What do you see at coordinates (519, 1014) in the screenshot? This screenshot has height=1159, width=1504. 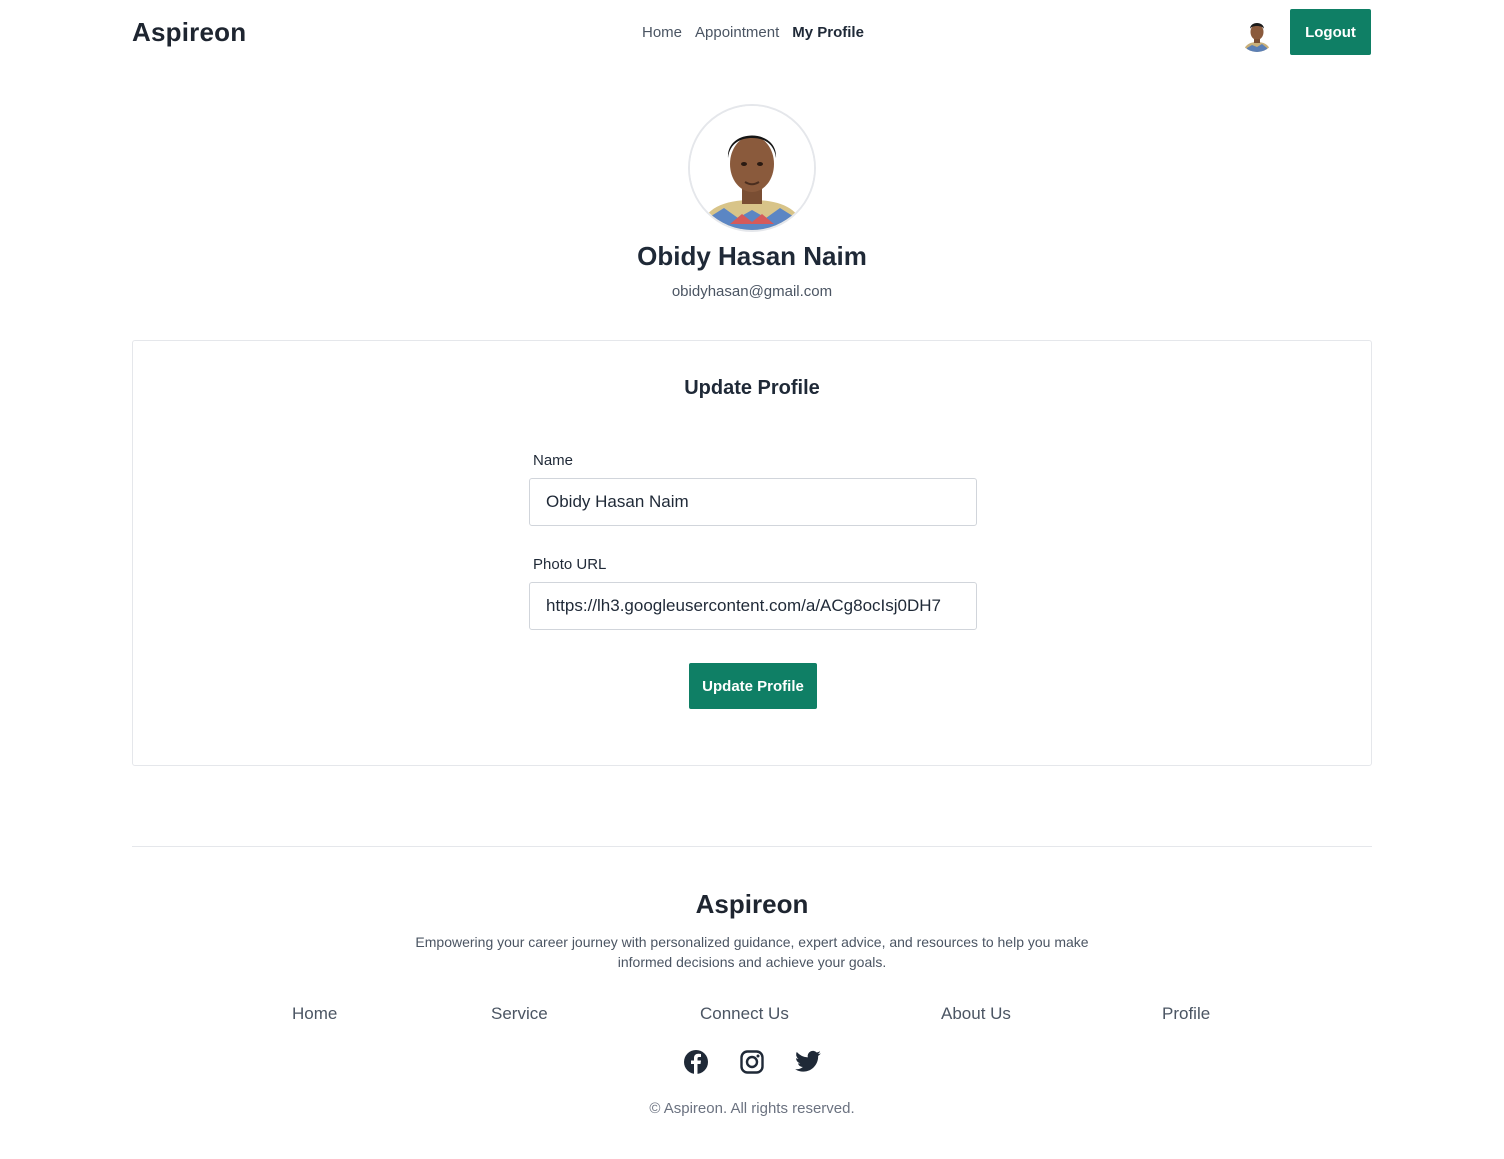 I see `footer-link-service: Service` at bounding box center [519, 1014].